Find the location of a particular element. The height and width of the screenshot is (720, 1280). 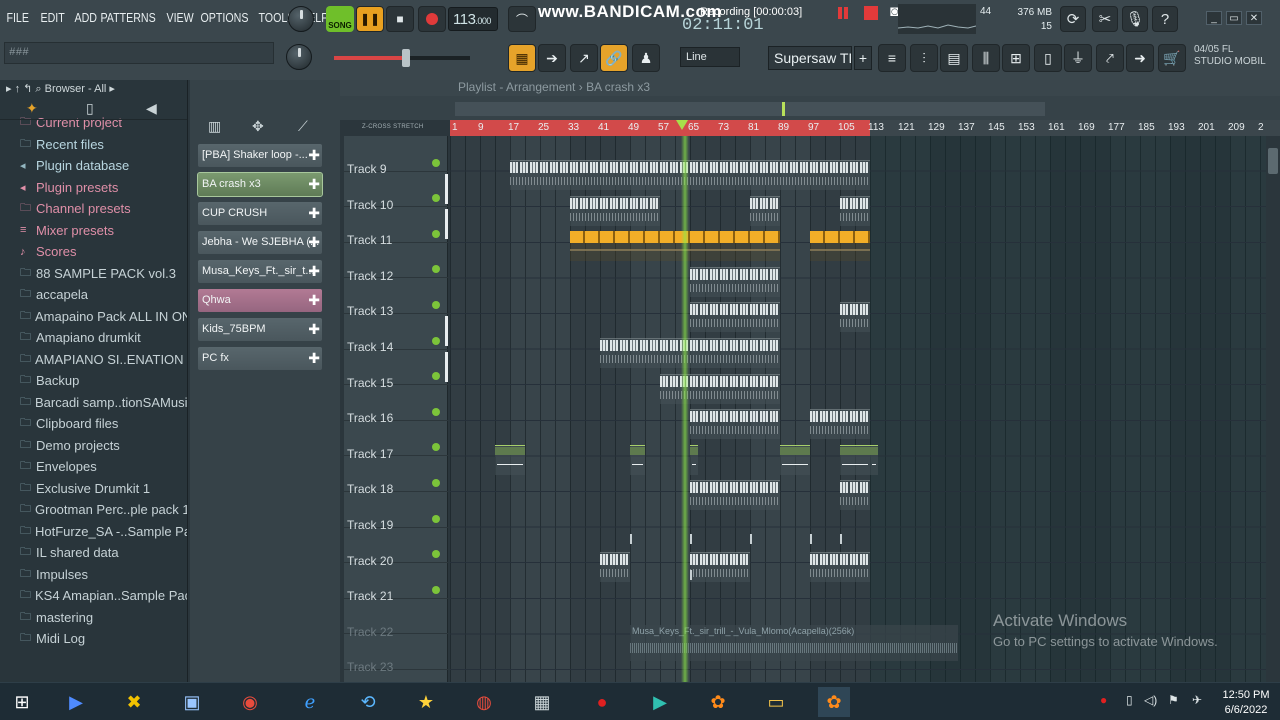

picker-clip: BA crash x3 ✚ is located at coordinates (260, 184).